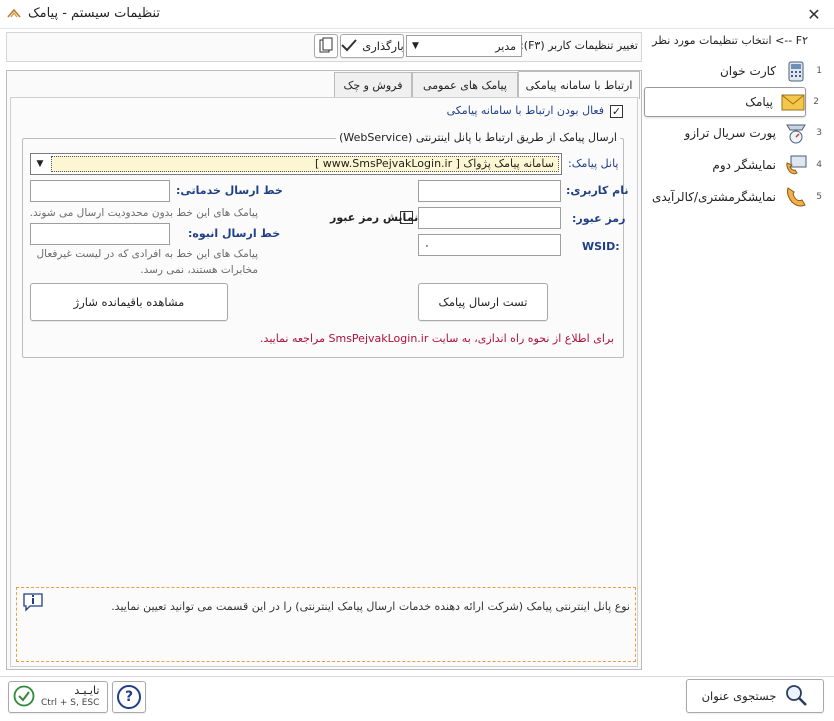  I want to click on user-settings-label: تغییر تنظیمات کاربر (F۳):, so click(579, 45).